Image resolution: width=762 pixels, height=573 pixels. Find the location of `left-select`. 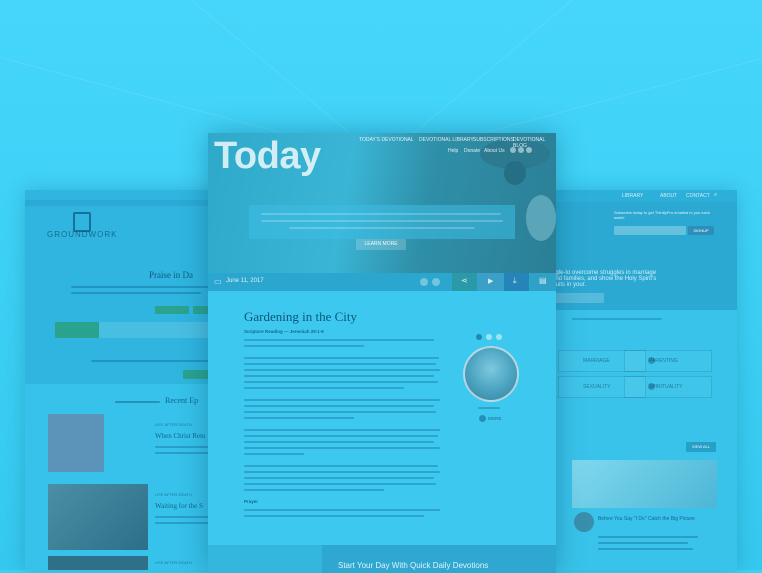

left-select is located at coordinates (77, 330).